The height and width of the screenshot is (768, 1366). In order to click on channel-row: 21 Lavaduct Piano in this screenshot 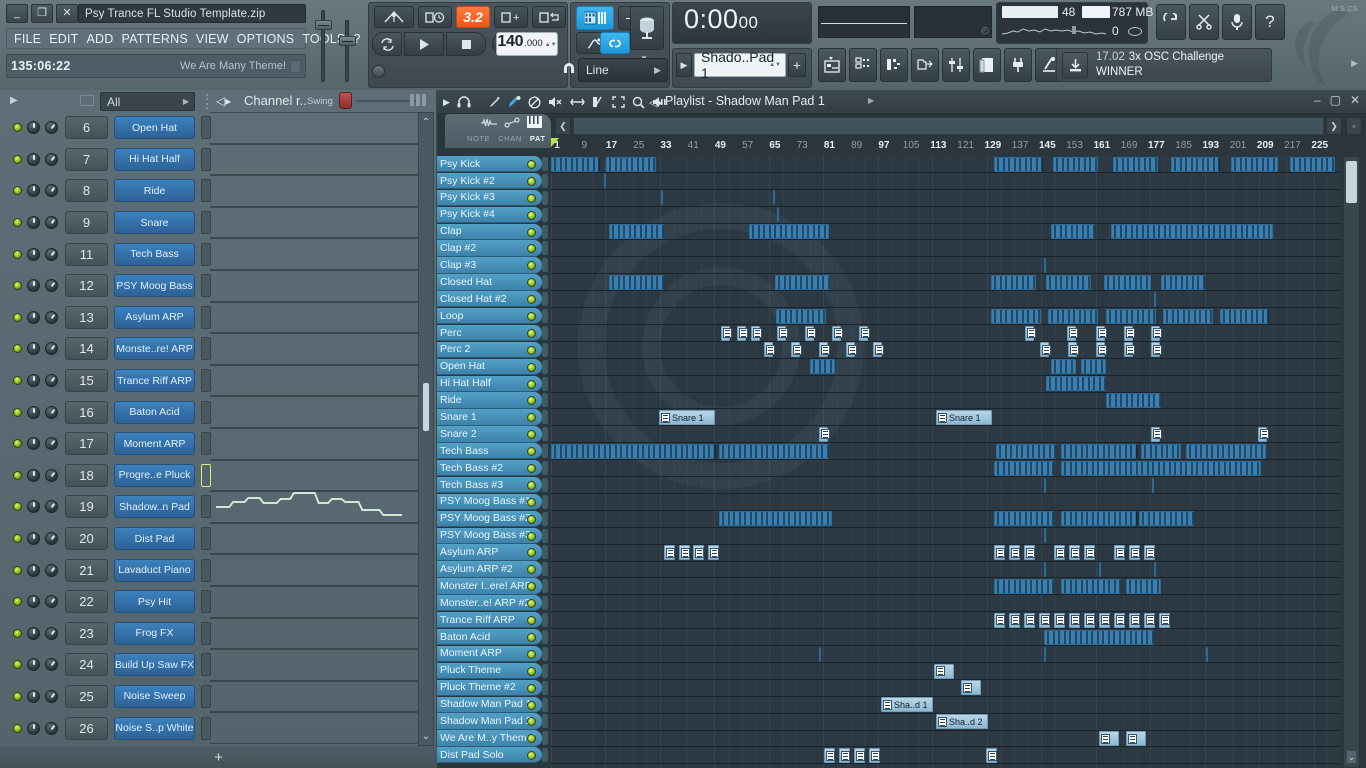, I will do `click(218, 570)`.